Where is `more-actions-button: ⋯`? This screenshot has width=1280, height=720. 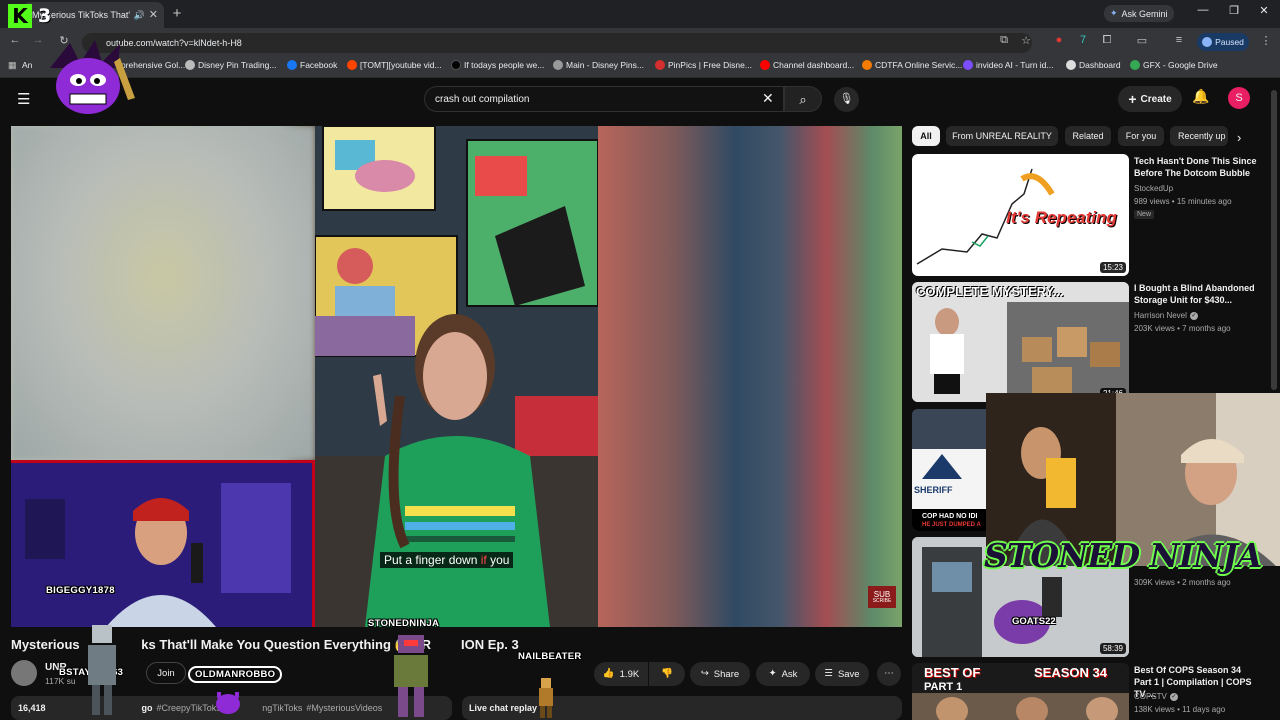
more-actions-button: ⋯ is located at coordinates (889, 674).